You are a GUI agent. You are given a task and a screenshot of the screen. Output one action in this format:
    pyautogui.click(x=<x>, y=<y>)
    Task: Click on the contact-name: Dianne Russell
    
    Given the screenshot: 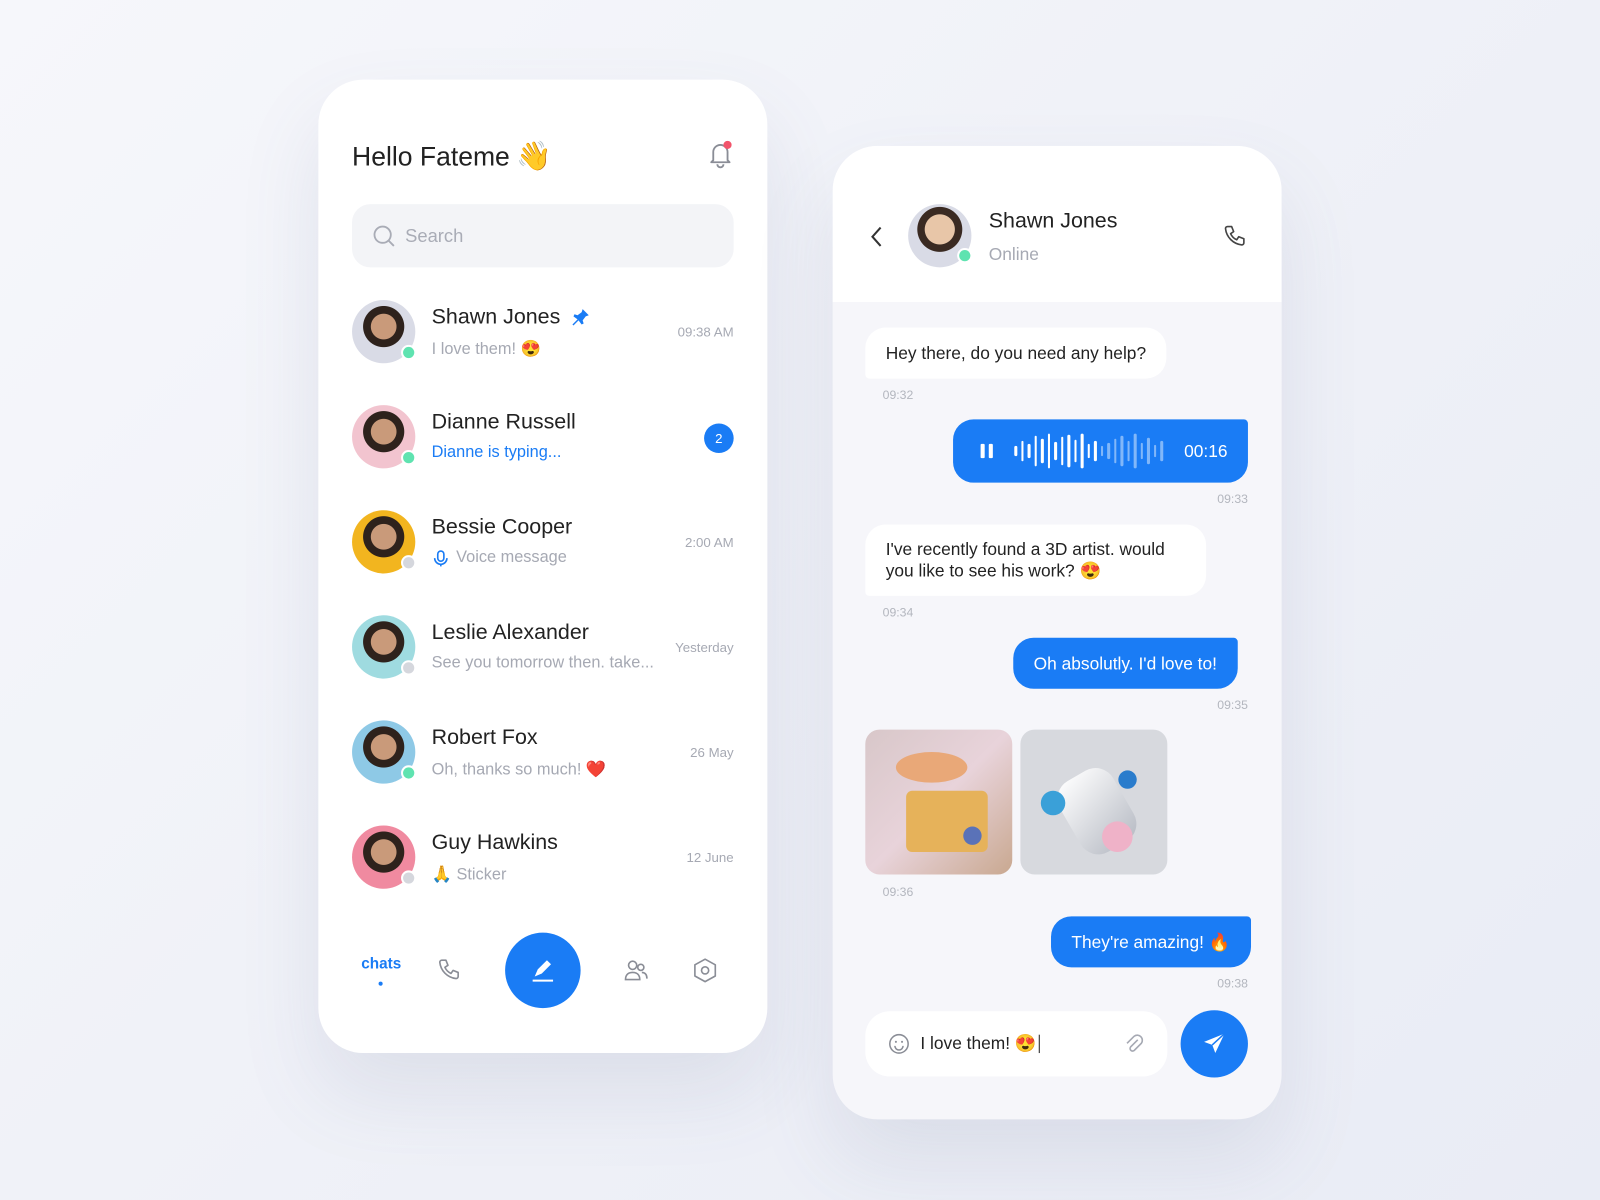 What is the action you would take?
    pyautogui.click(x=503, y=422)
    